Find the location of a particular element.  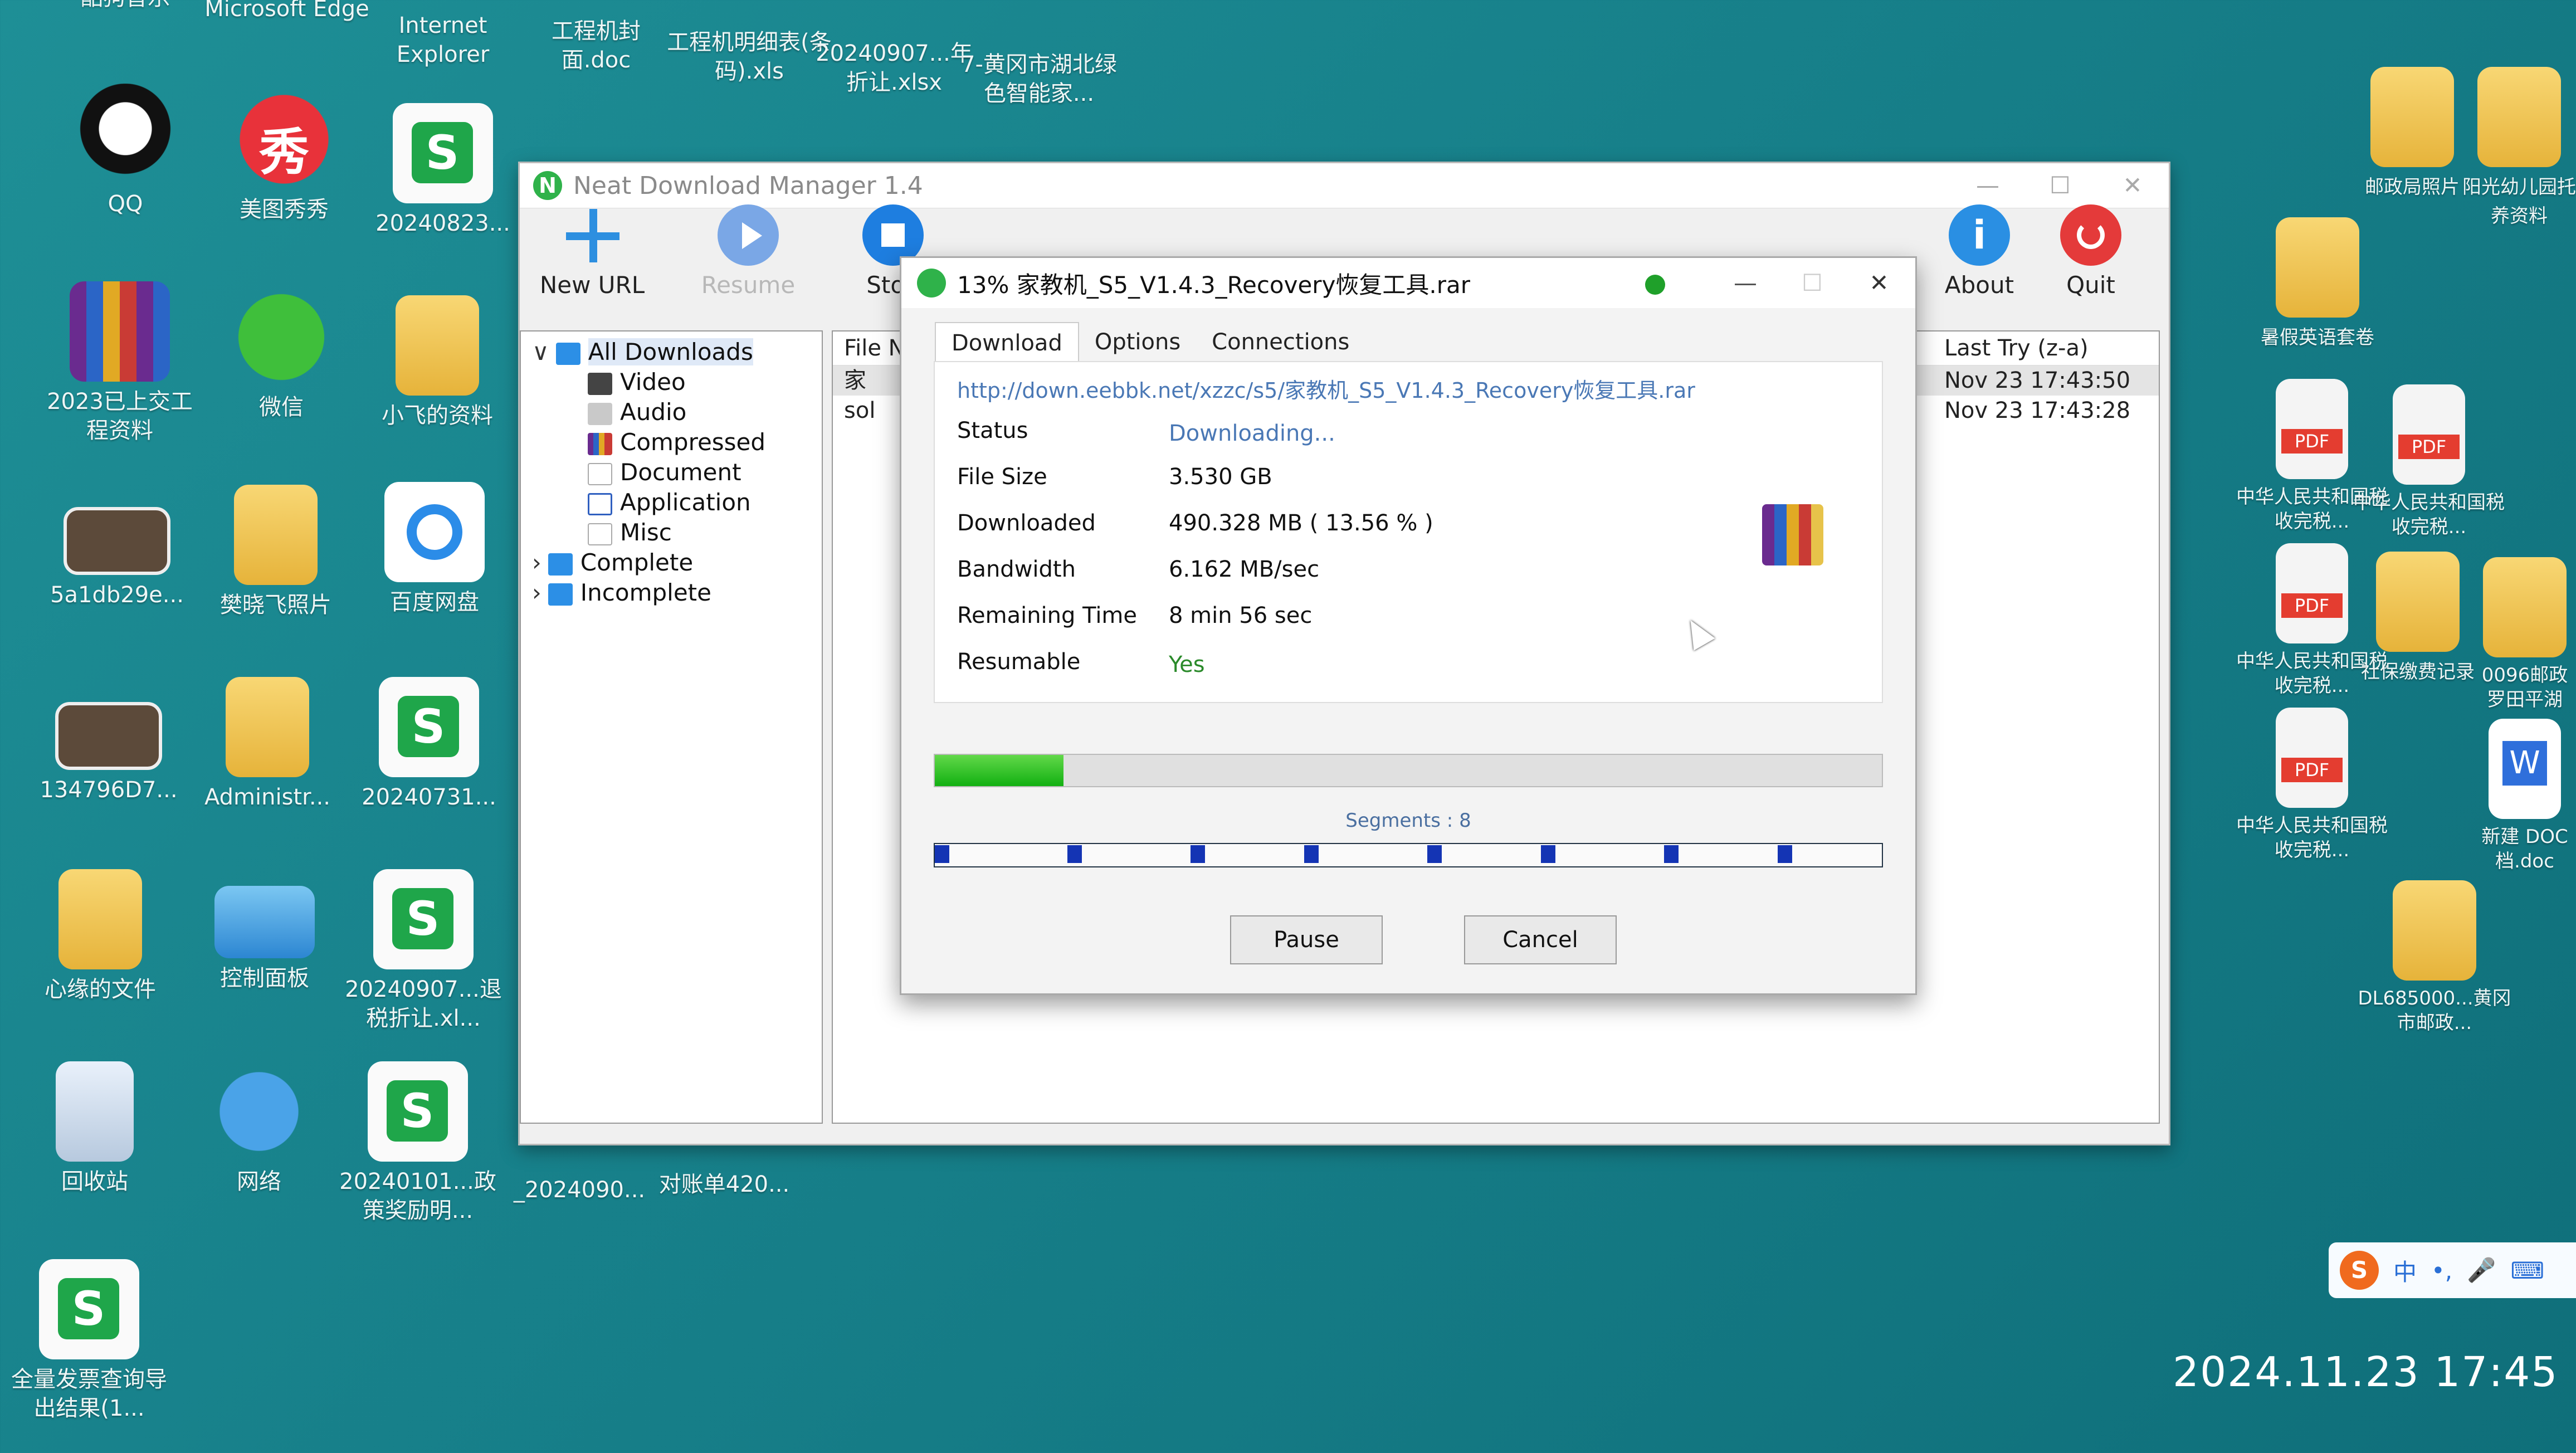

tree-item-all-downloads: ∨ All Downloads is located at coordinates (671, 352).